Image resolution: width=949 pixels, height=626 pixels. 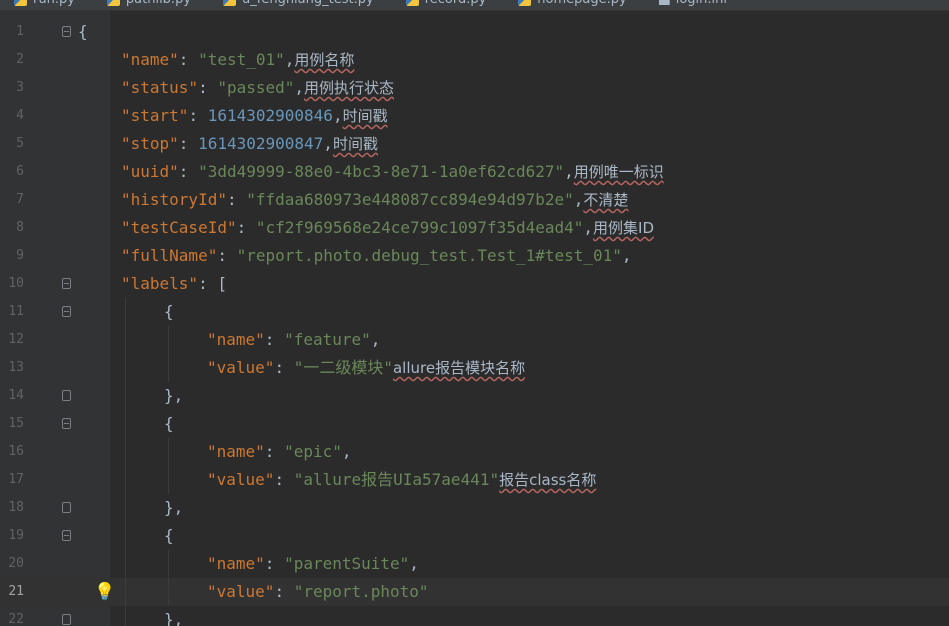 I want to click on code-text: "name": "feature",, so click(x=293, y=340).